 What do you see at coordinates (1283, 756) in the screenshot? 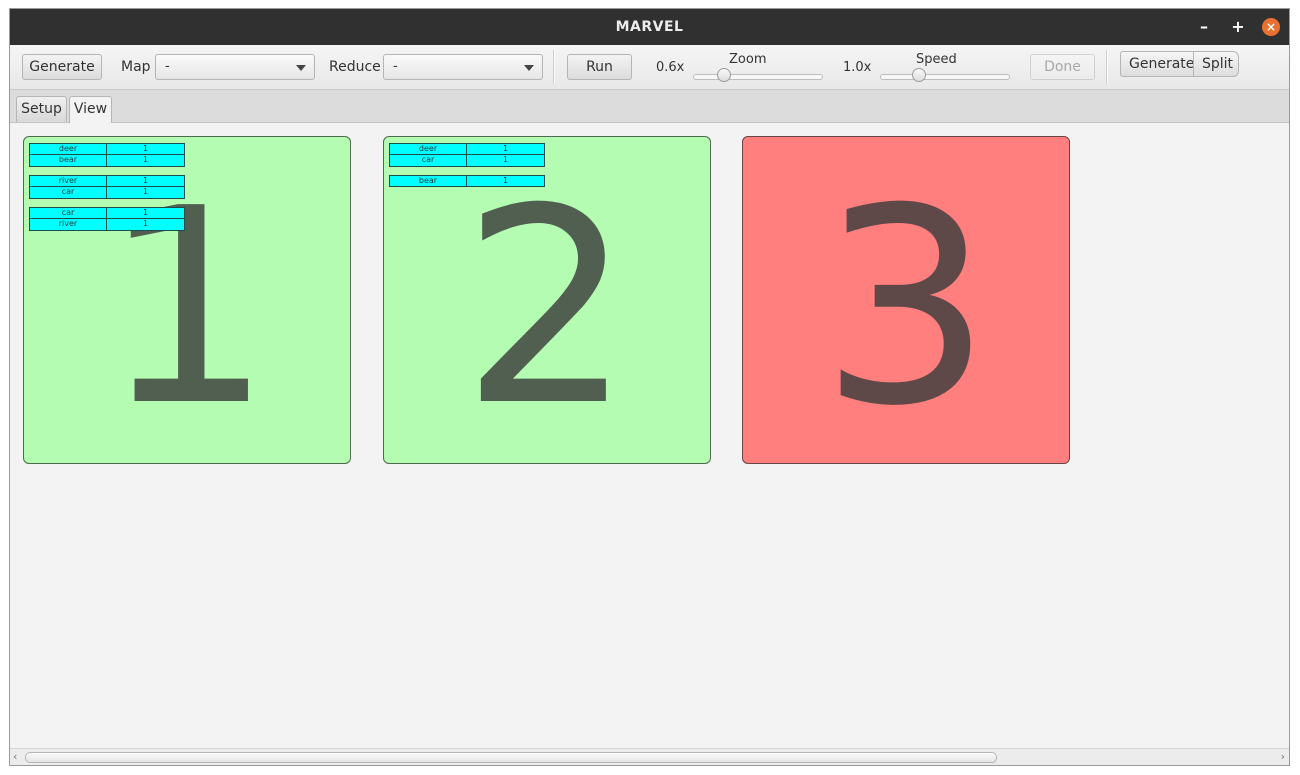
I see `scroll-right-icon: ›` at bounding box center [1283, 756].